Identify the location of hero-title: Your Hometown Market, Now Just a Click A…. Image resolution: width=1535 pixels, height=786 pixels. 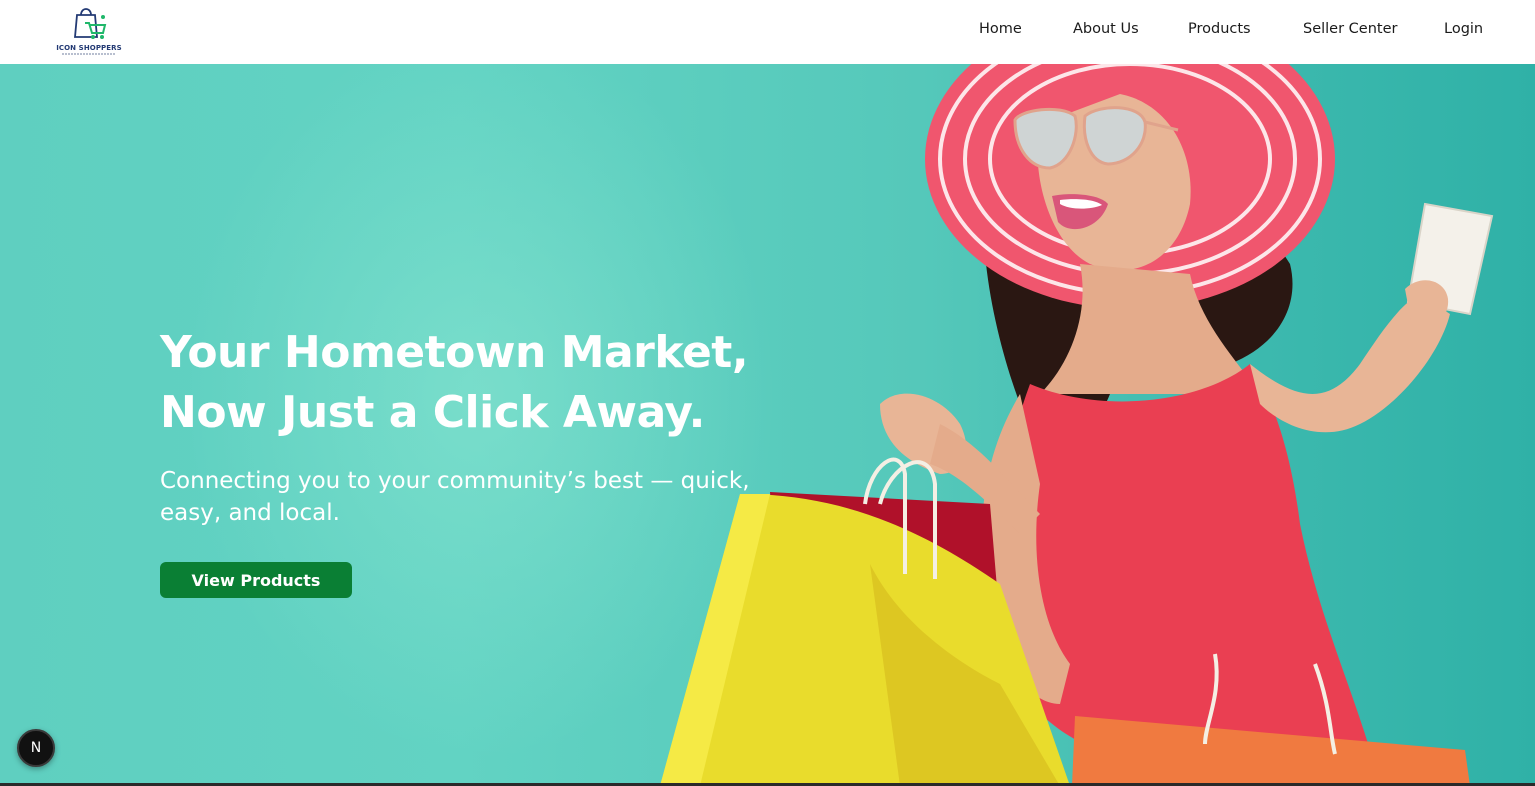
(480, 383).